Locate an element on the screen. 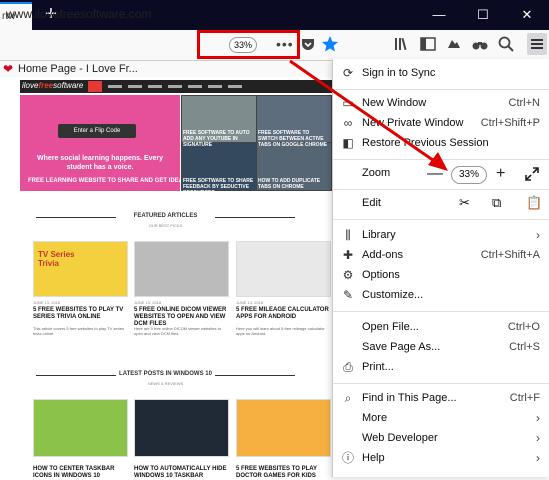  gear-icon: ⚙ is located at coordinates (348, 275).